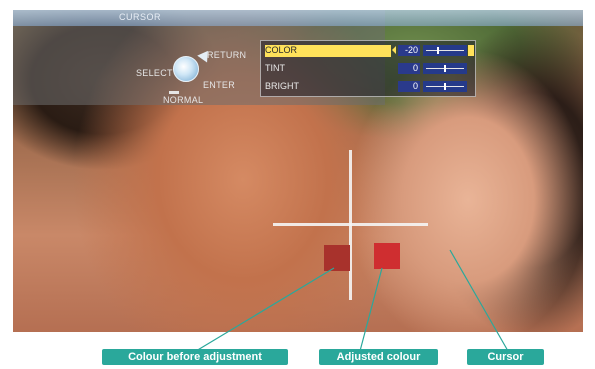  What do you see at coordinates (479, 300) in the screenshot?
I see `callout-line-cursor` at bounding box center [479, 300].